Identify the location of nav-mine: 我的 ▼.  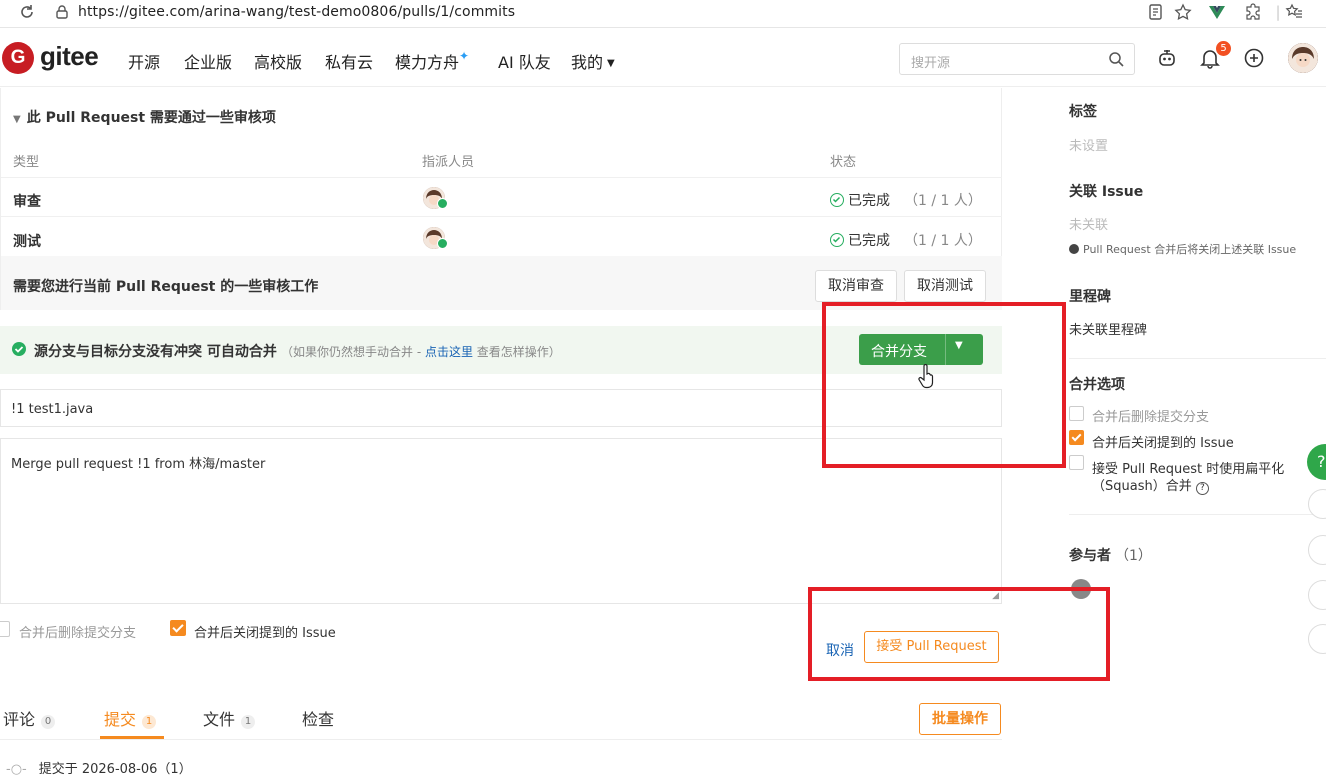
(593, 61).